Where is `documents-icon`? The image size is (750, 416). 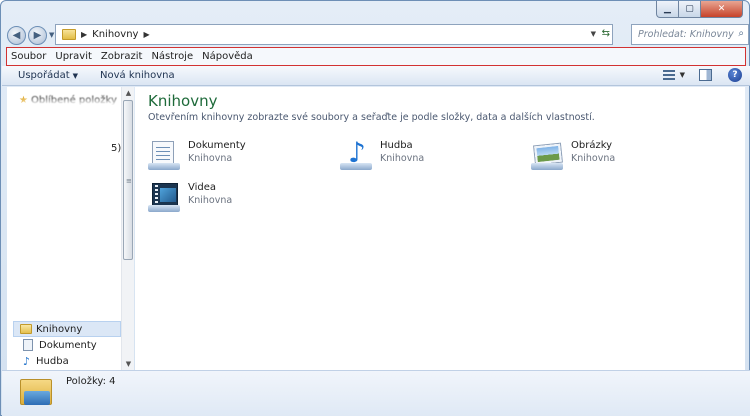 documents-icon is located at coordinates (28, 345).